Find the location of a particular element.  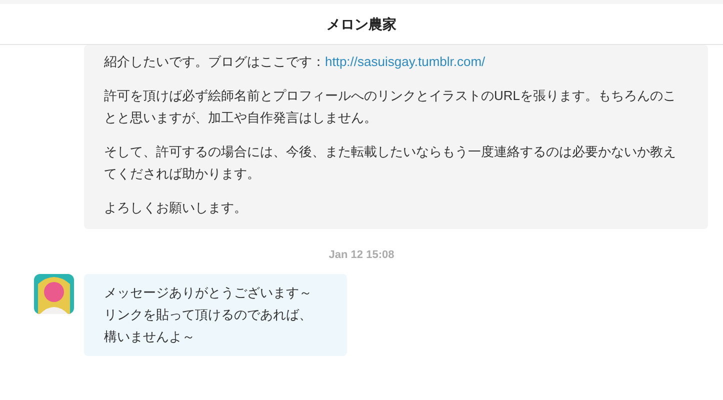

window-title: メロン農家 is located at coordinates (361, 24).